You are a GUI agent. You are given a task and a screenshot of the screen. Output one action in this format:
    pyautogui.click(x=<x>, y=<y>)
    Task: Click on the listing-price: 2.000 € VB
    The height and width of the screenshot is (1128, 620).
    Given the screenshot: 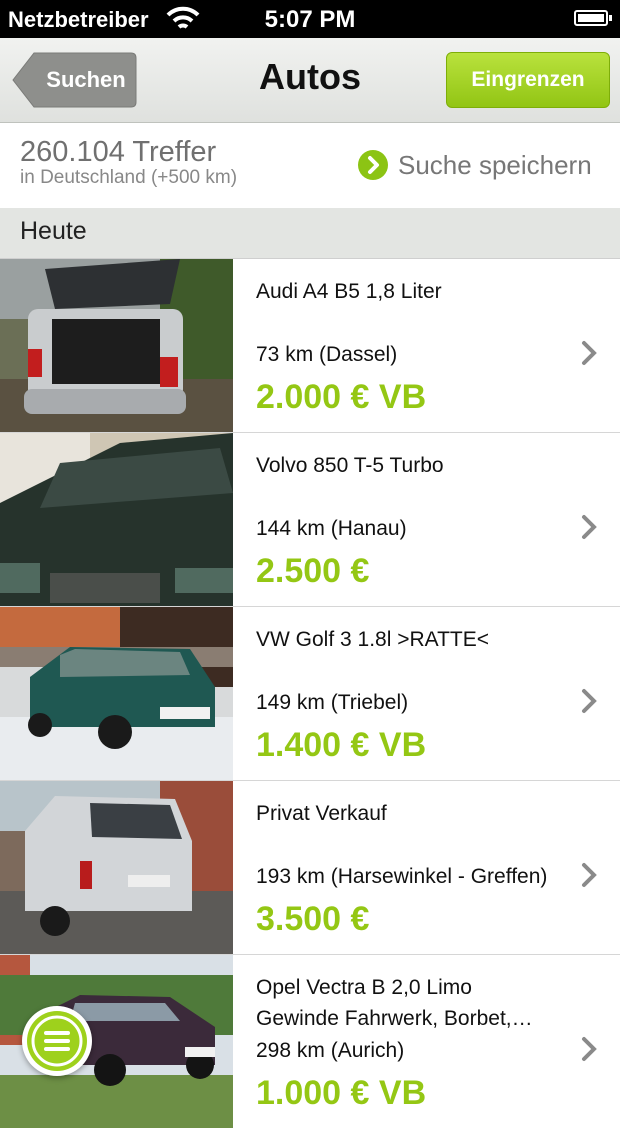 What is the action you would take?
    pyautogui.click(x=341, y=397)
    